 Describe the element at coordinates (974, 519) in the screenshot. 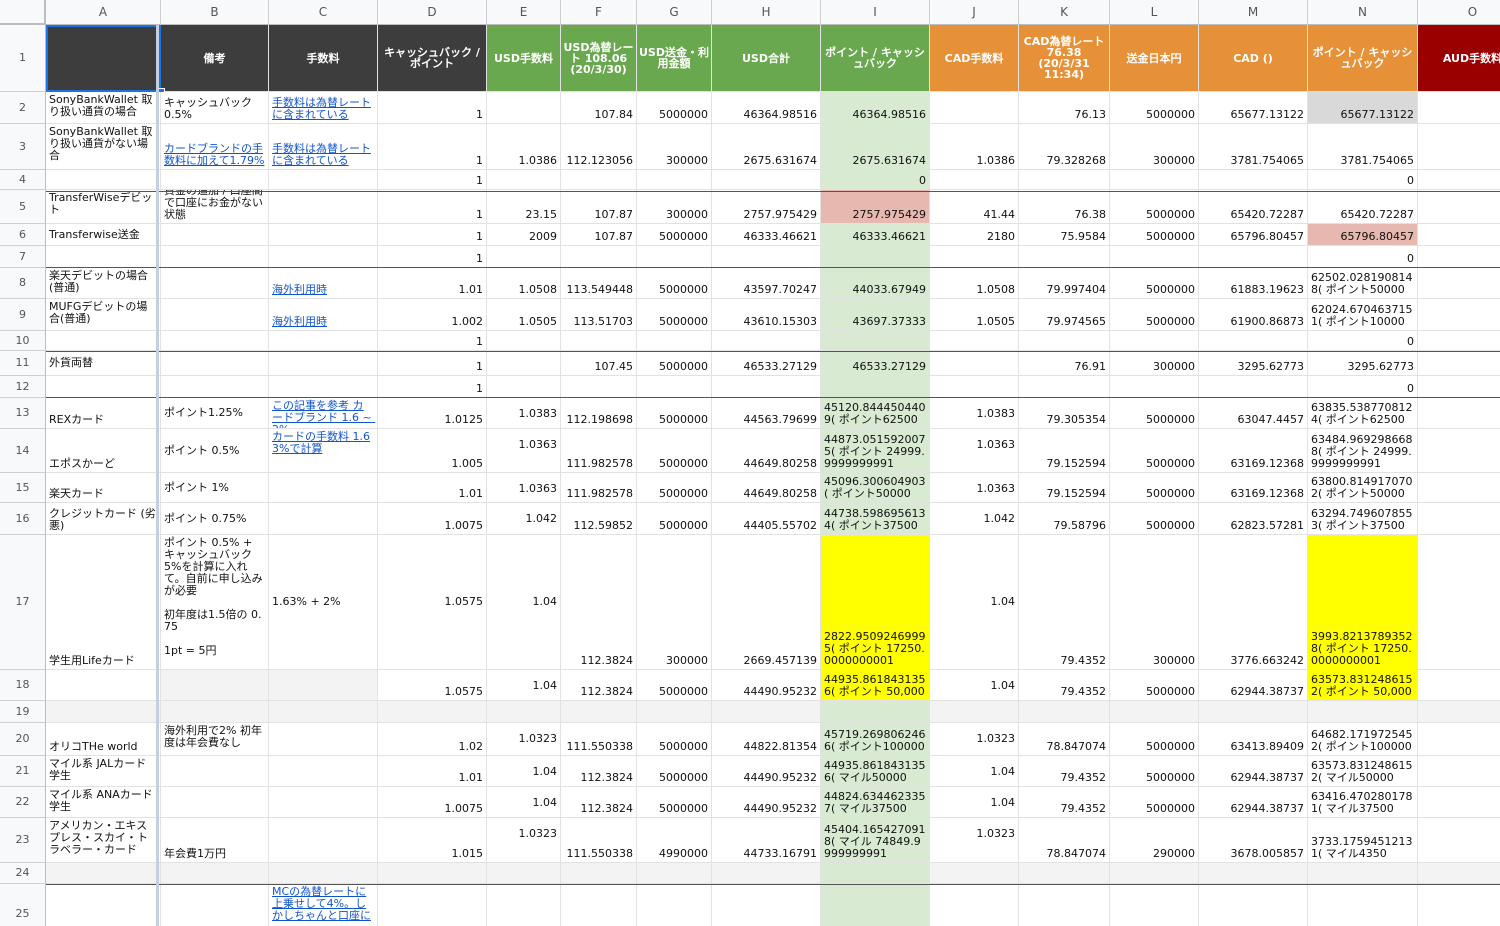

I see `cell-j16: 1.042` at that location.